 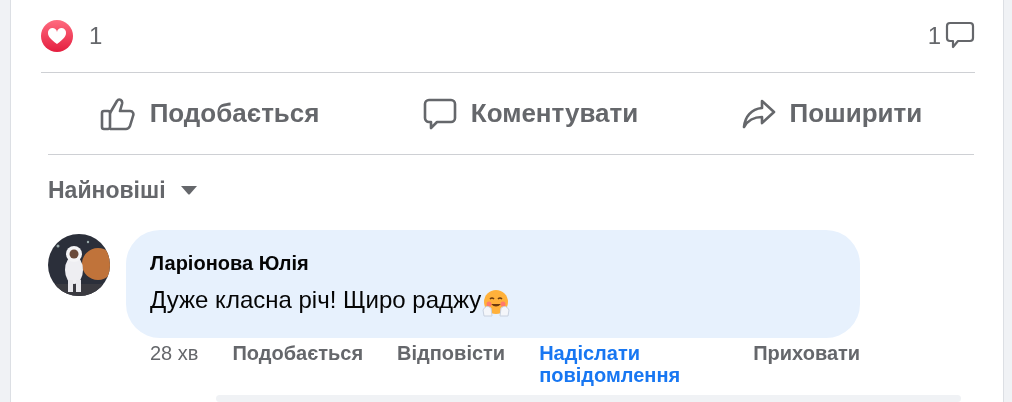 What do you see at coordinates (451, 352) in the screenshot?
I see `comment-action-link: Відповісти` at bounding box center [451, 352].